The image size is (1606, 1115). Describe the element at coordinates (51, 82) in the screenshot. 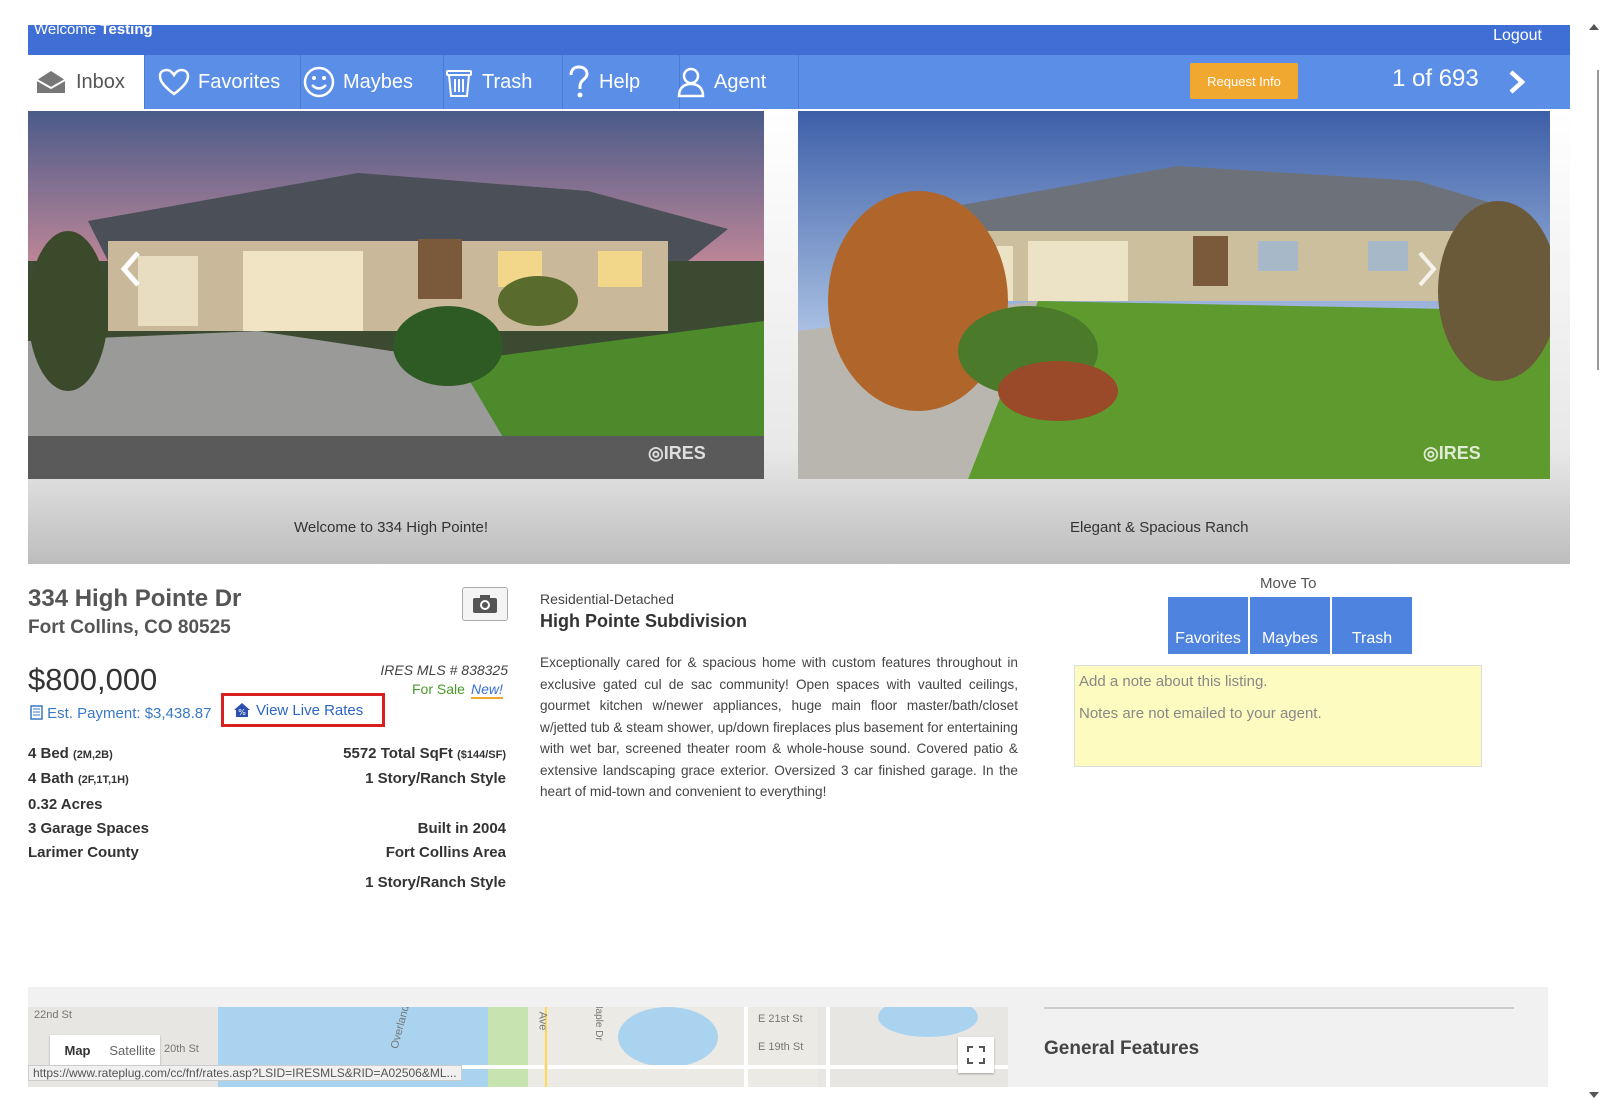

I see `inbox-icon` at that location.